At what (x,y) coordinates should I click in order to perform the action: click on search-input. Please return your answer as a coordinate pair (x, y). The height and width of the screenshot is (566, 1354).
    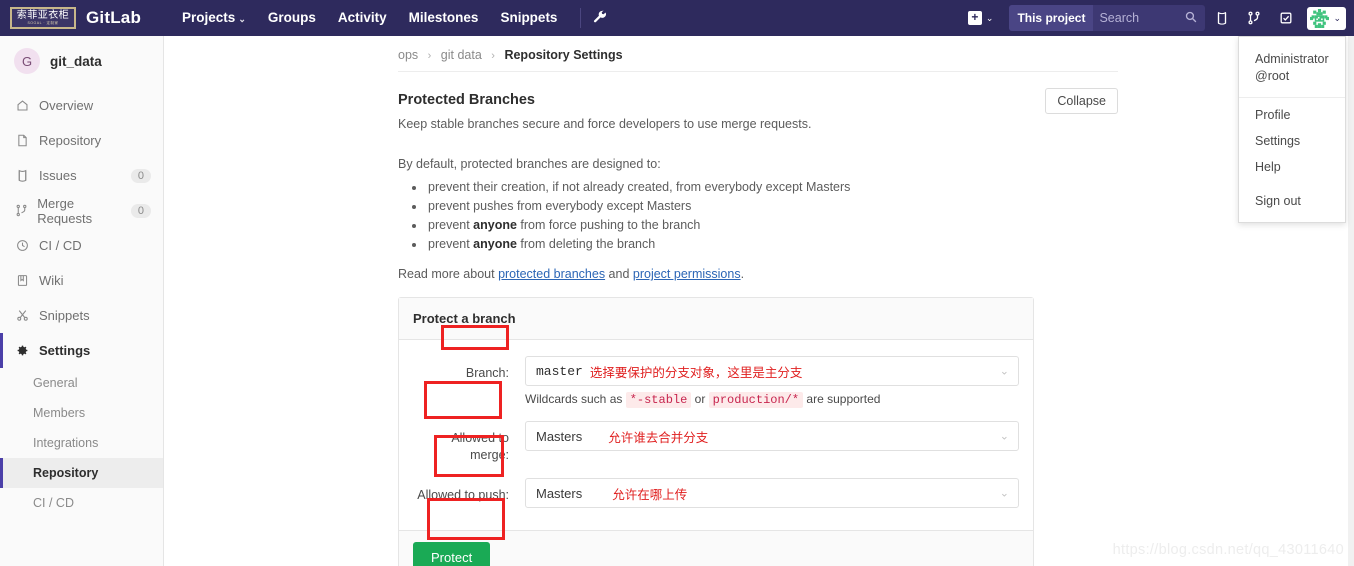
    Looking at the image, I should click on (1139, 18).